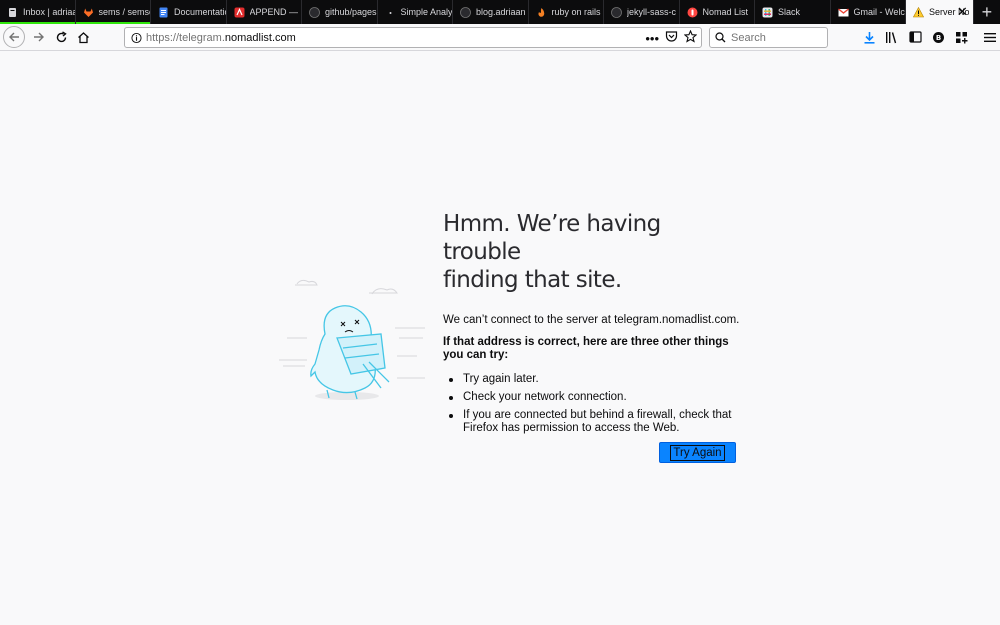 The image size is (1000, 625). I want to click on library-icon, so click(891, 37).